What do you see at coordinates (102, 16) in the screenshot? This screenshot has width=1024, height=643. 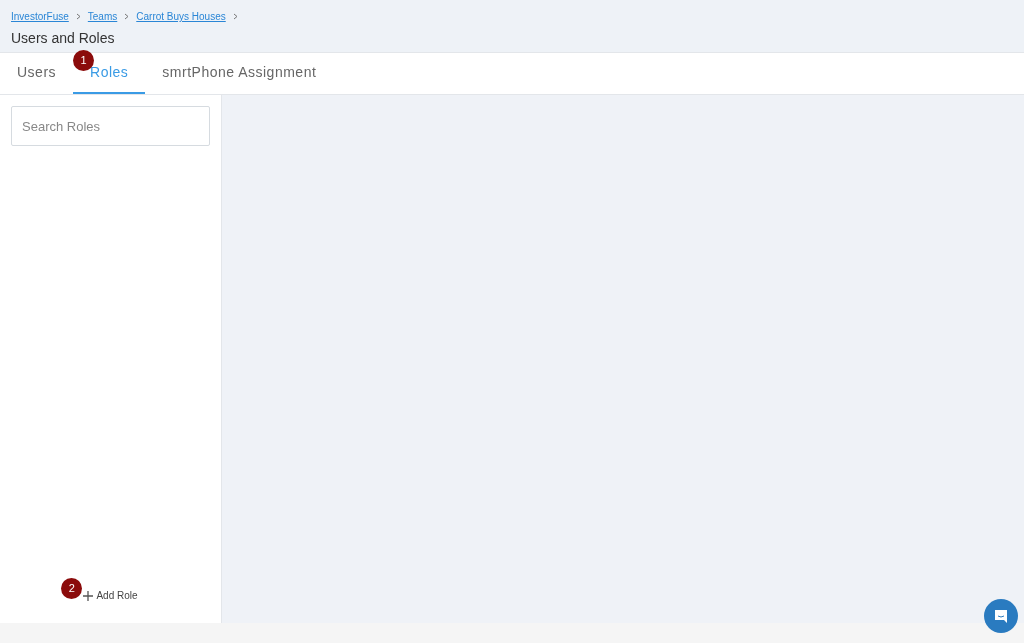 I see `breadcrumb-link: Teams` at bounding box center [102, 16].